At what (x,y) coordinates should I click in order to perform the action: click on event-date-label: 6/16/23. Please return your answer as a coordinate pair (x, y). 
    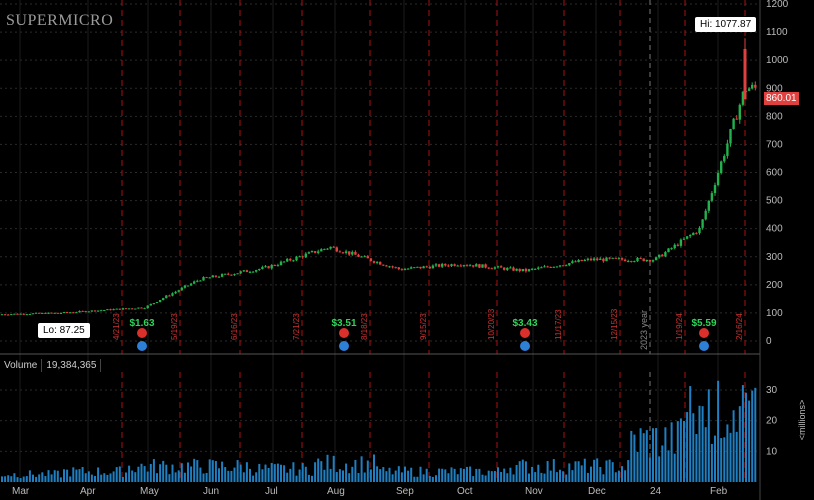
    Looking at the image, I should click on (234, 326).